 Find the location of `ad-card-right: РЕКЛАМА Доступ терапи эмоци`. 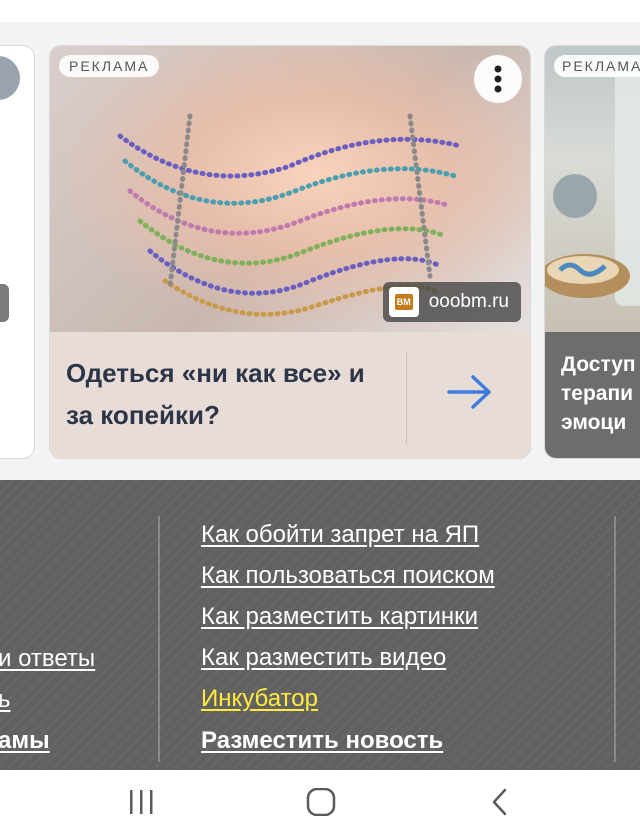

ad-card-right: РЕКЛАМА Доступ терапи эмоци is located at coordinates (592, 252).